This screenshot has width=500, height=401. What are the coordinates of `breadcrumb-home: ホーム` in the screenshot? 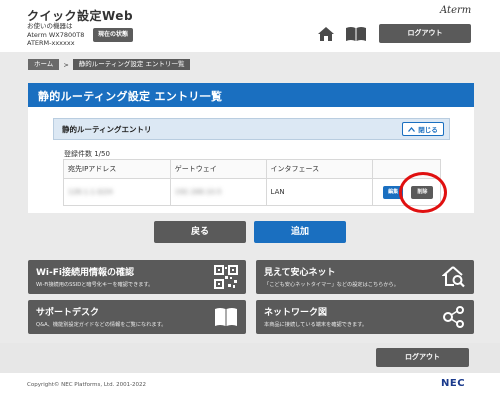 It's located at (44, 64).